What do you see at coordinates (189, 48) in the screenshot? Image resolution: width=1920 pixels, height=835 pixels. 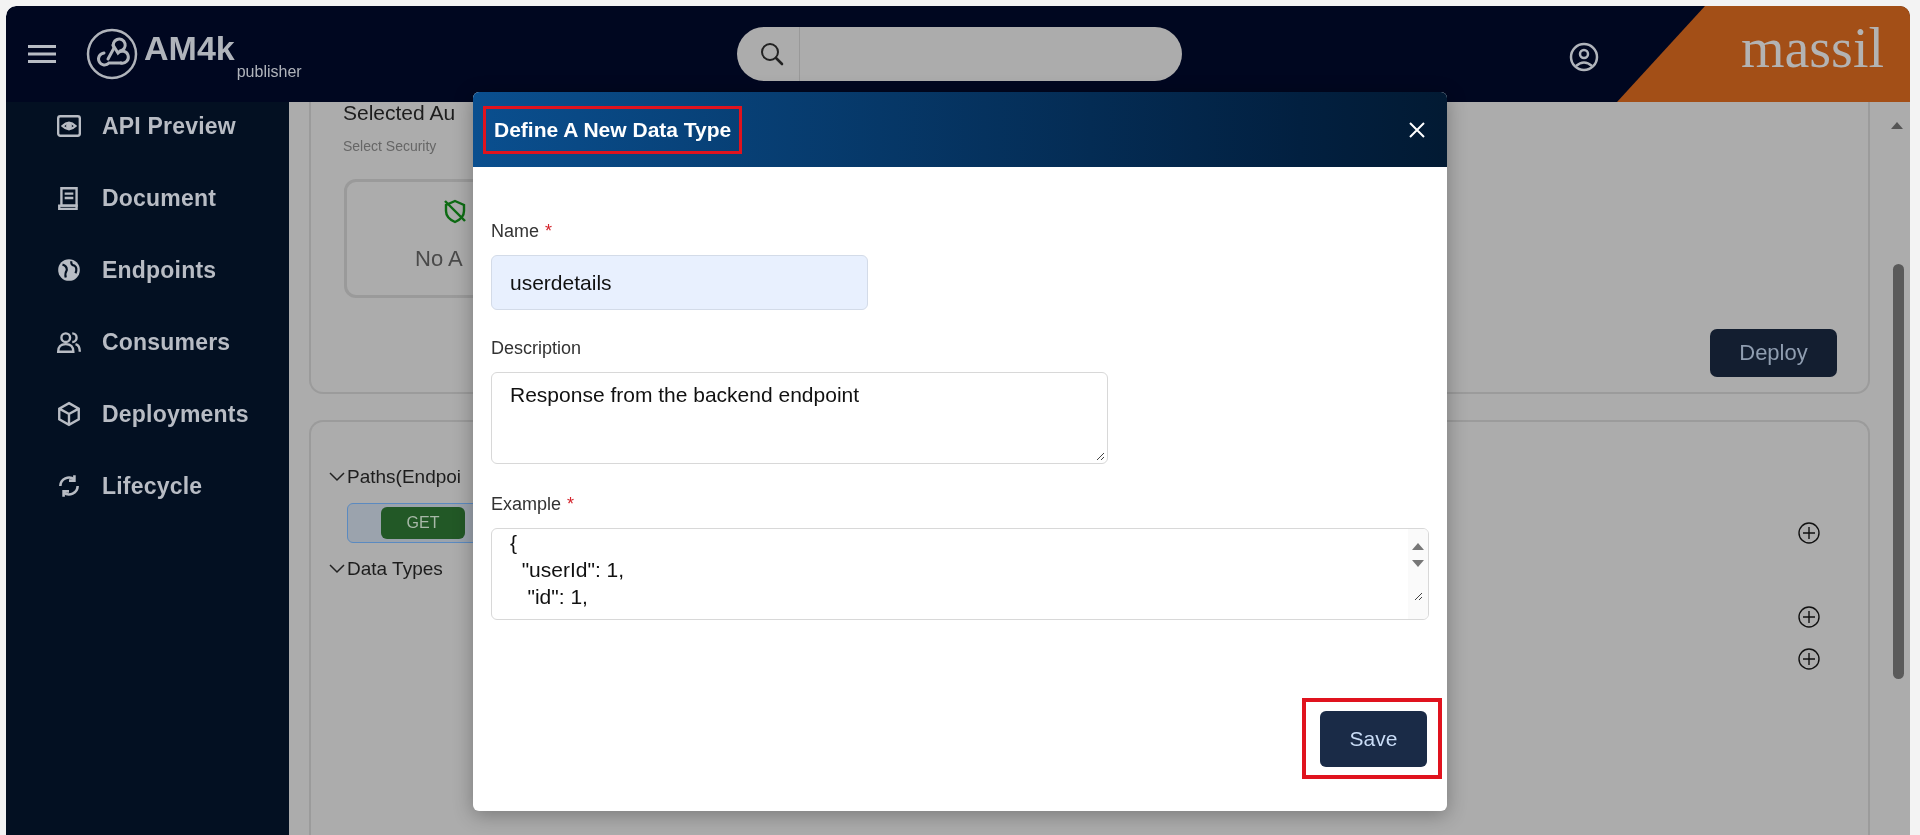 I see `app-name: AM4k` at bounding box center [189, 48].